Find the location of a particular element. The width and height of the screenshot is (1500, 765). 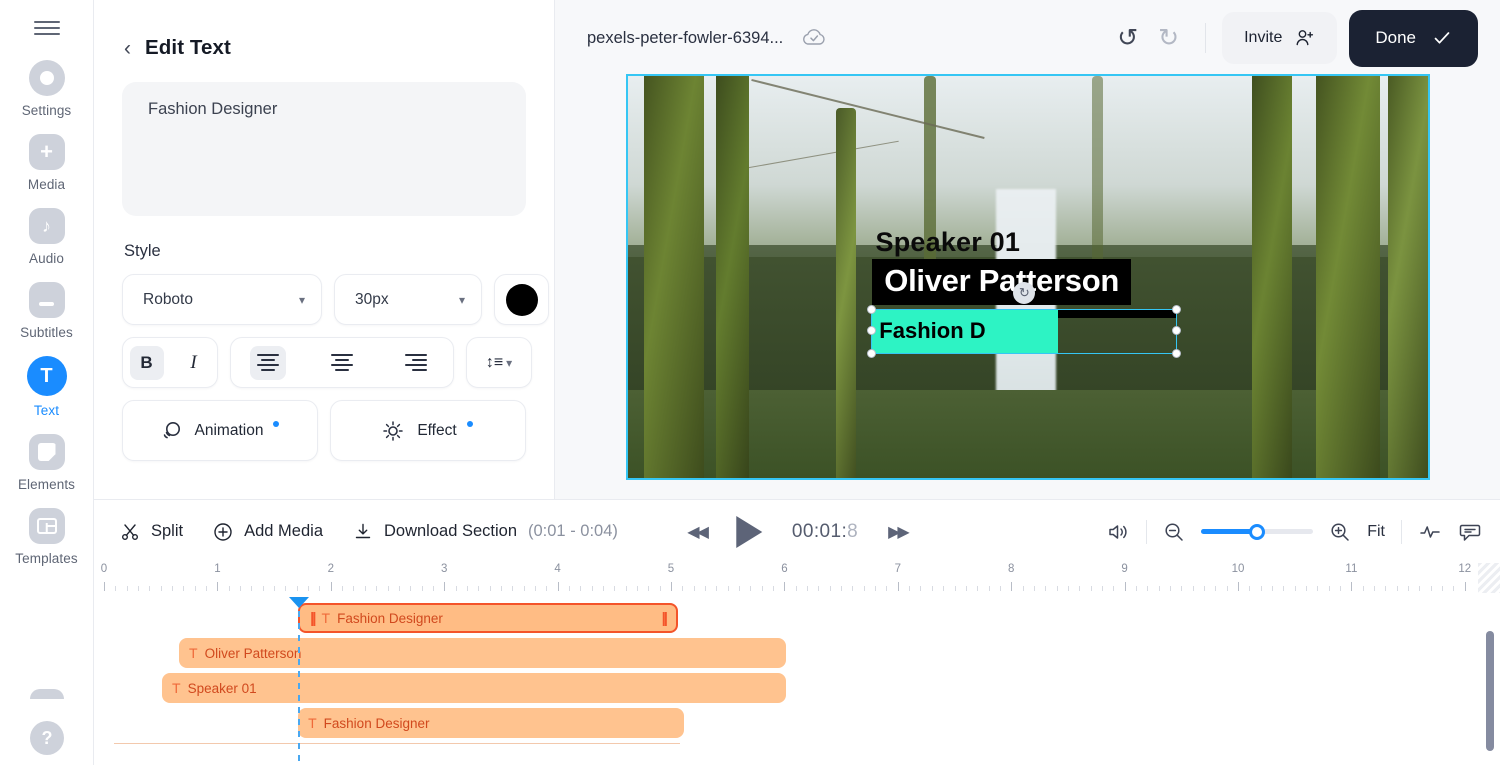

elements-icon is located at coordinates (46, 452).